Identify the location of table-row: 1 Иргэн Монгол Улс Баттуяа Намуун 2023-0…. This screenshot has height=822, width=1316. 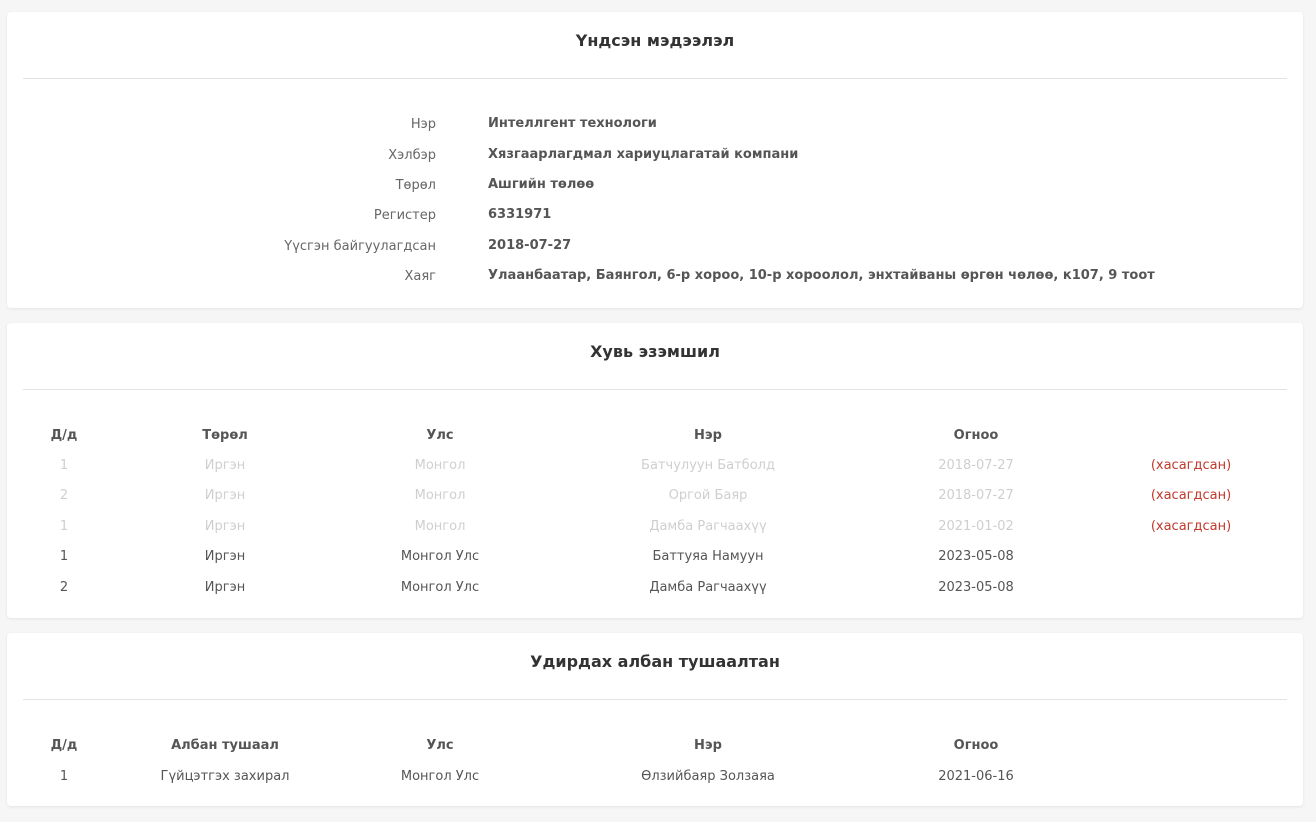
(655, 557).